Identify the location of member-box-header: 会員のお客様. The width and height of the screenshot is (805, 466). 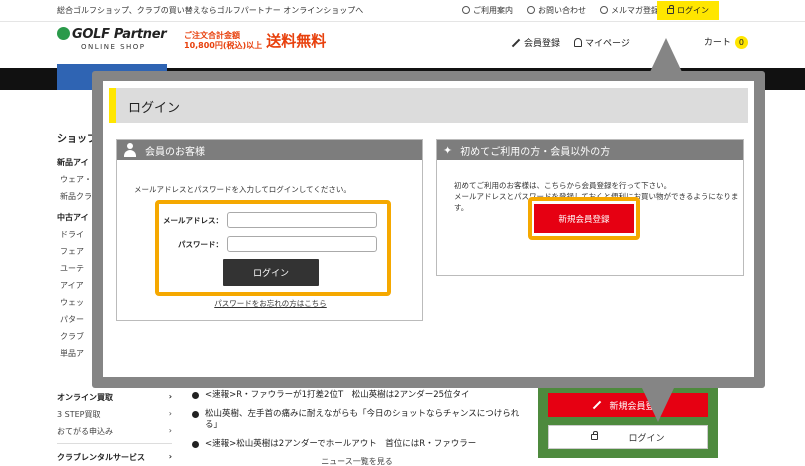
(269, 150).